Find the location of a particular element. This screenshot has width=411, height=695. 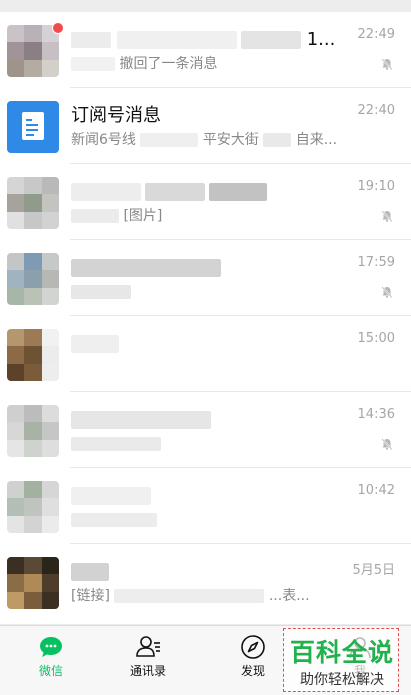

chat-preview: 撤回了一条消息 is located at coordinates (144, 64).